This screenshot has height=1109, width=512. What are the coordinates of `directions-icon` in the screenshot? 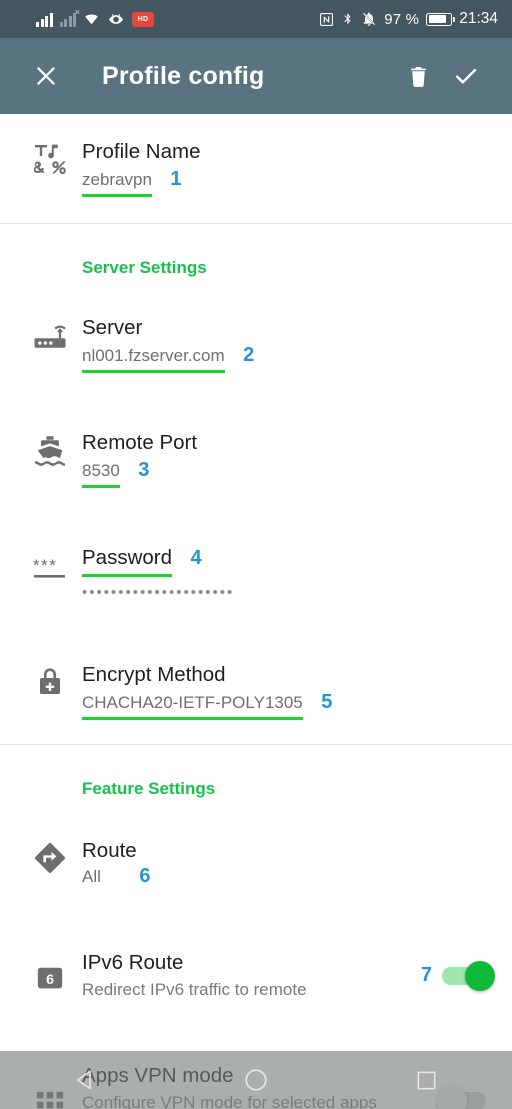 It's located at (50, 856).